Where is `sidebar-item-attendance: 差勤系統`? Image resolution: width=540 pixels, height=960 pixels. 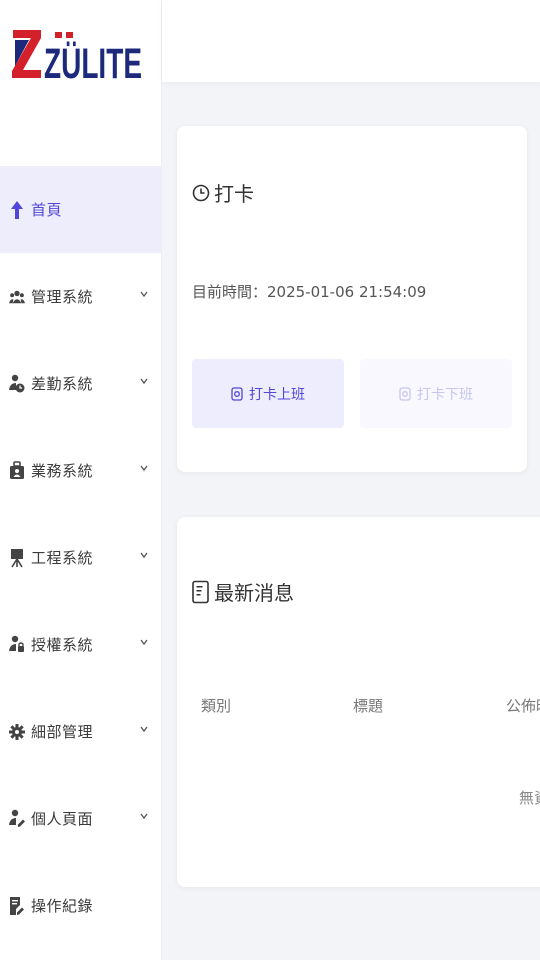 sidebar-item-attendance: 差勤系統 is located at coordinates (80, 383).